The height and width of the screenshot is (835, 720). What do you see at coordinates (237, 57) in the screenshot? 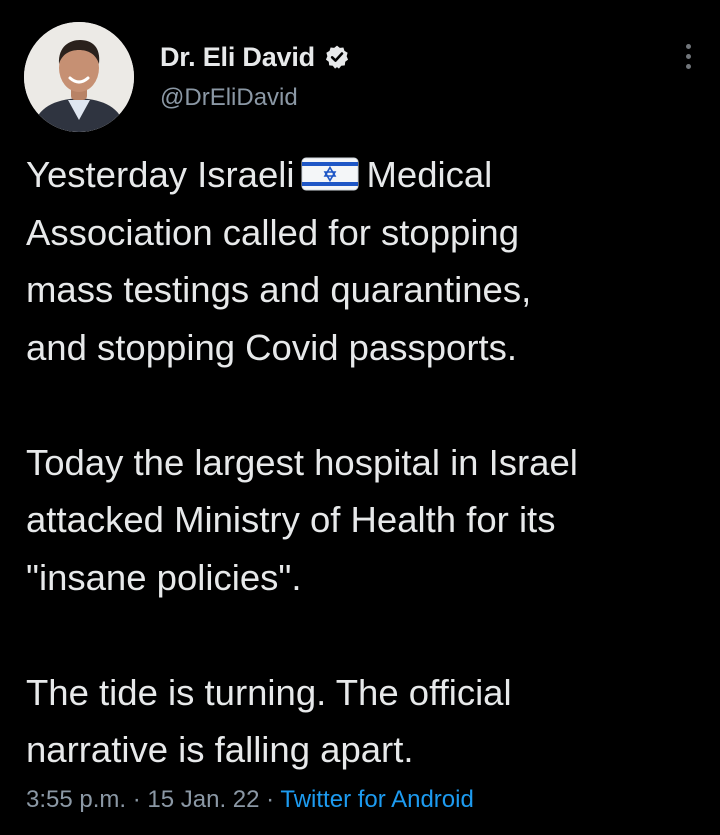
I see `display-name: Dr. Eli David` at bounding box center [237, 57].